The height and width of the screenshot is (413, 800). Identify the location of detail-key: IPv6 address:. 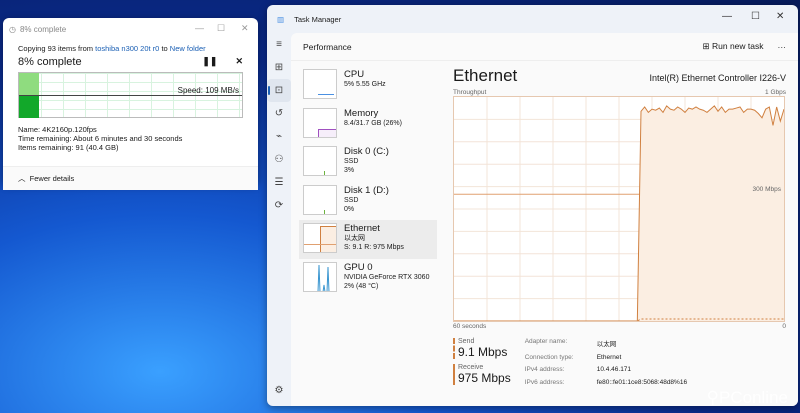
(544, 382).